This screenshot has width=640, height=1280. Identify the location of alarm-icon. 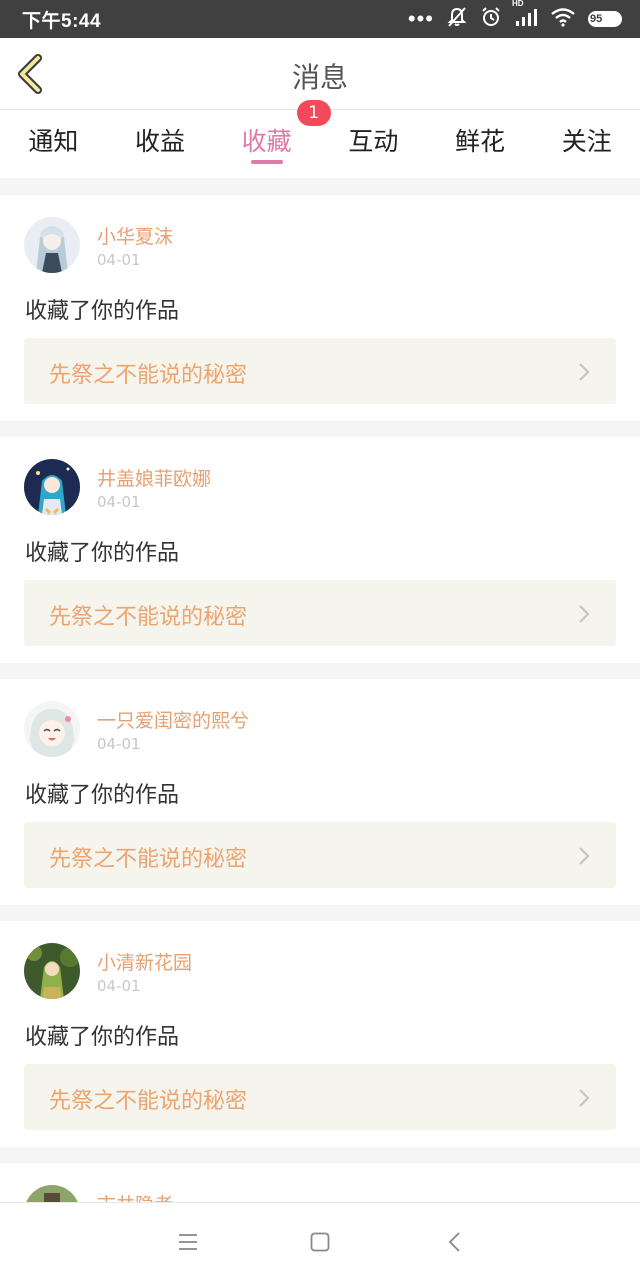
(491, 19).